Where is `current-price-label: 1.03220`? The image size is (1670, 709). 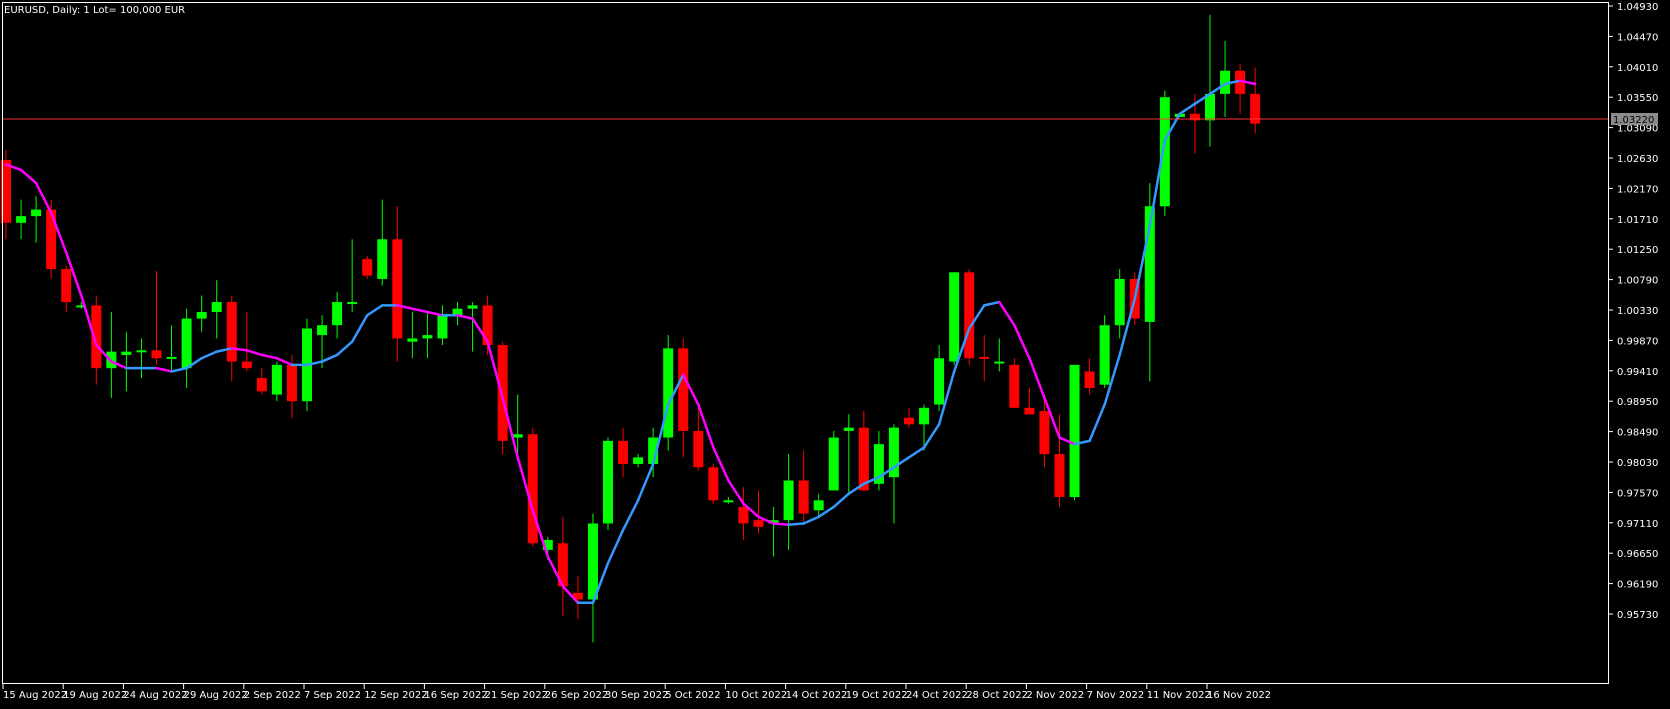 current-price-label: 1.03220 is located at coordinates (1633, 120).